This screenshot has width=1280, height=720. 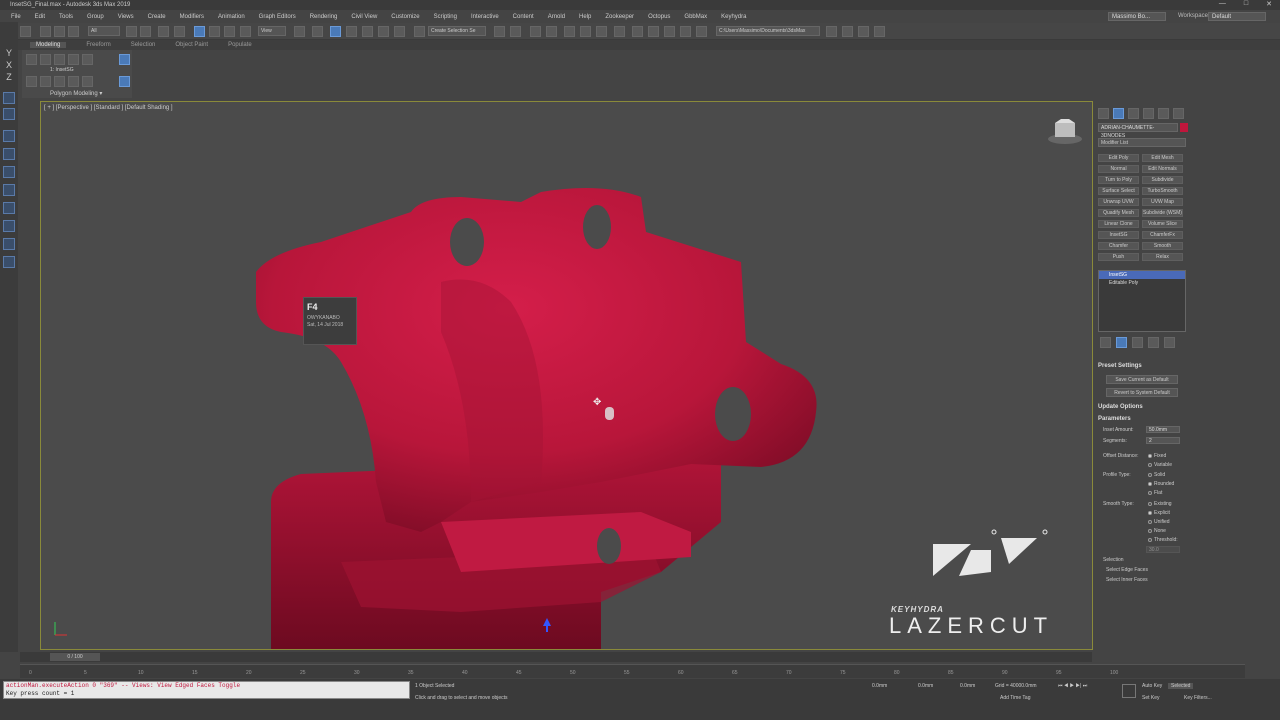 I want to click on sculpt-icon, so click(x=9, y=244).